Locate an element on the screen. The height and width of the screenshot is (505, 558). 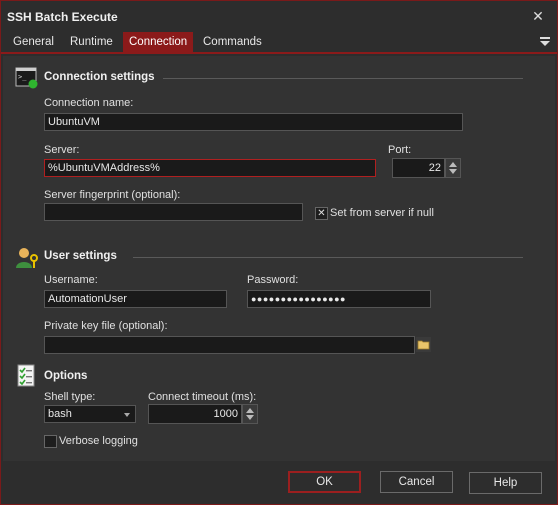
connect-timeout-label: Connect timeout (ms): is located at coordinates (202, 397).